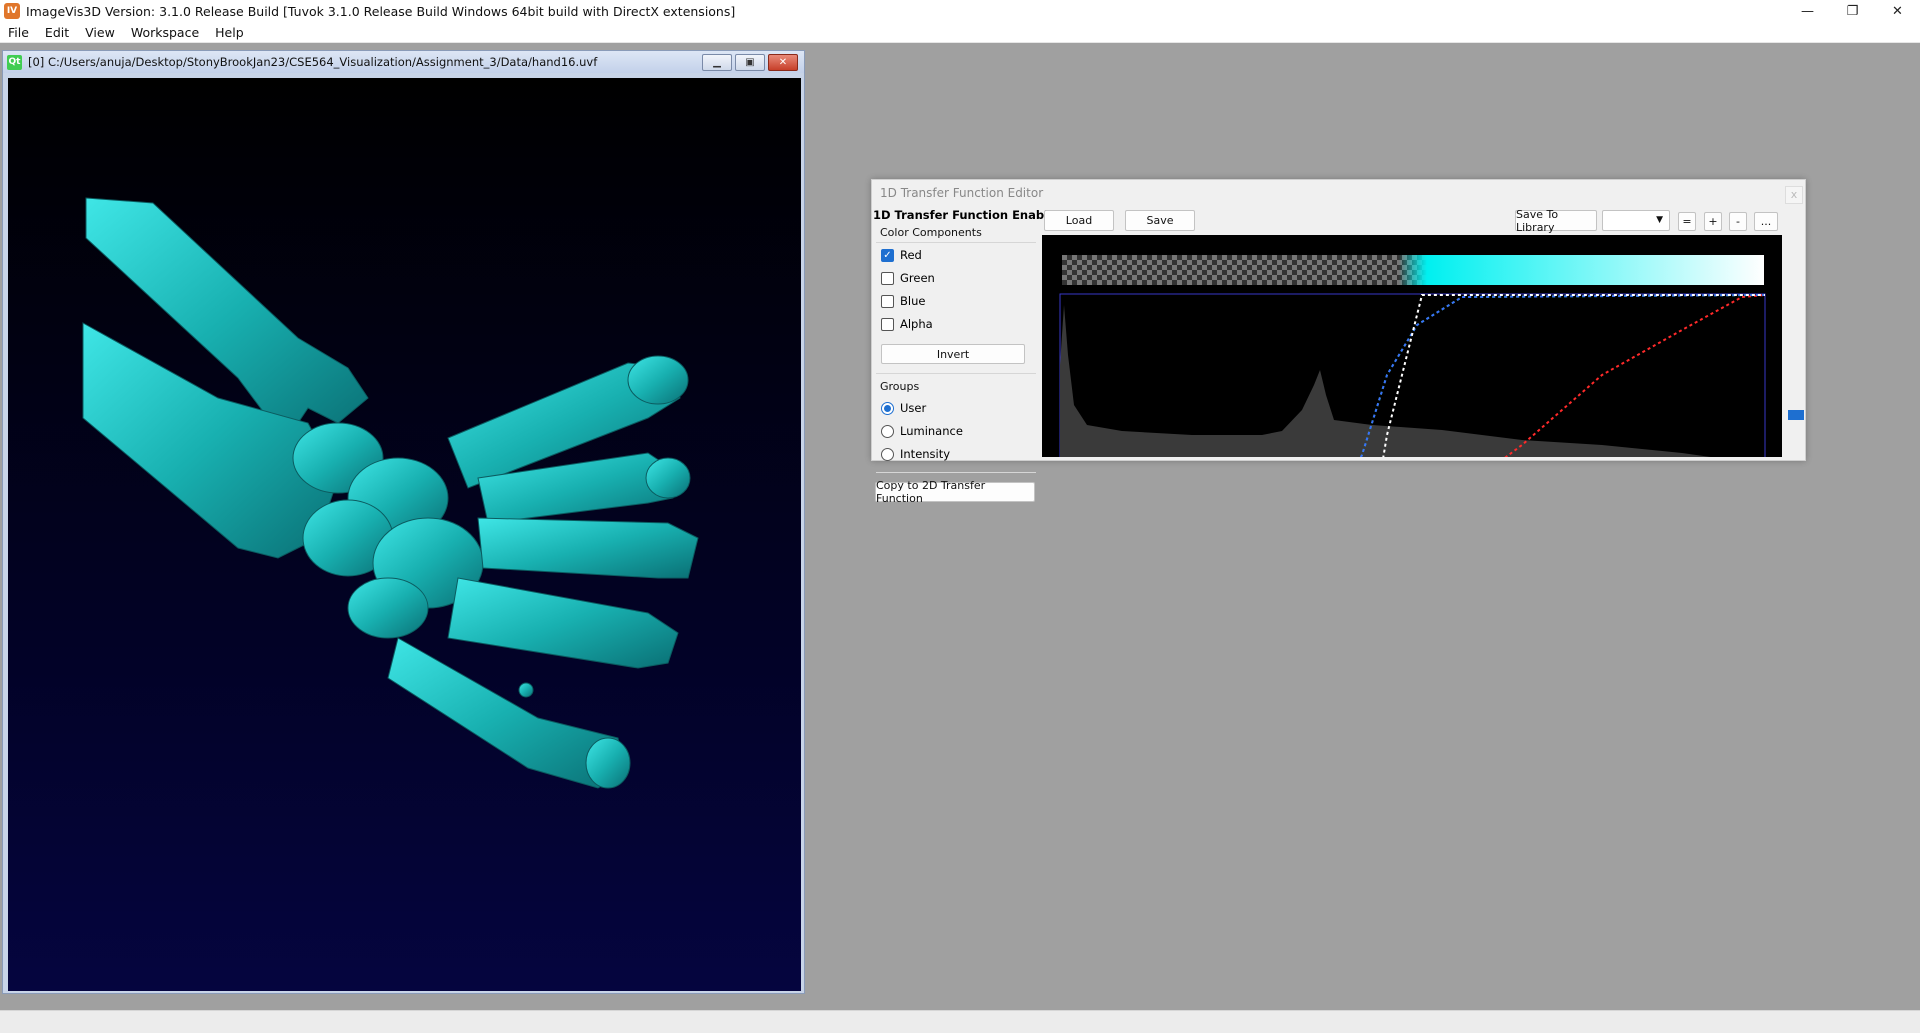  I want to click on remove-button: -, so click(1738, 221).